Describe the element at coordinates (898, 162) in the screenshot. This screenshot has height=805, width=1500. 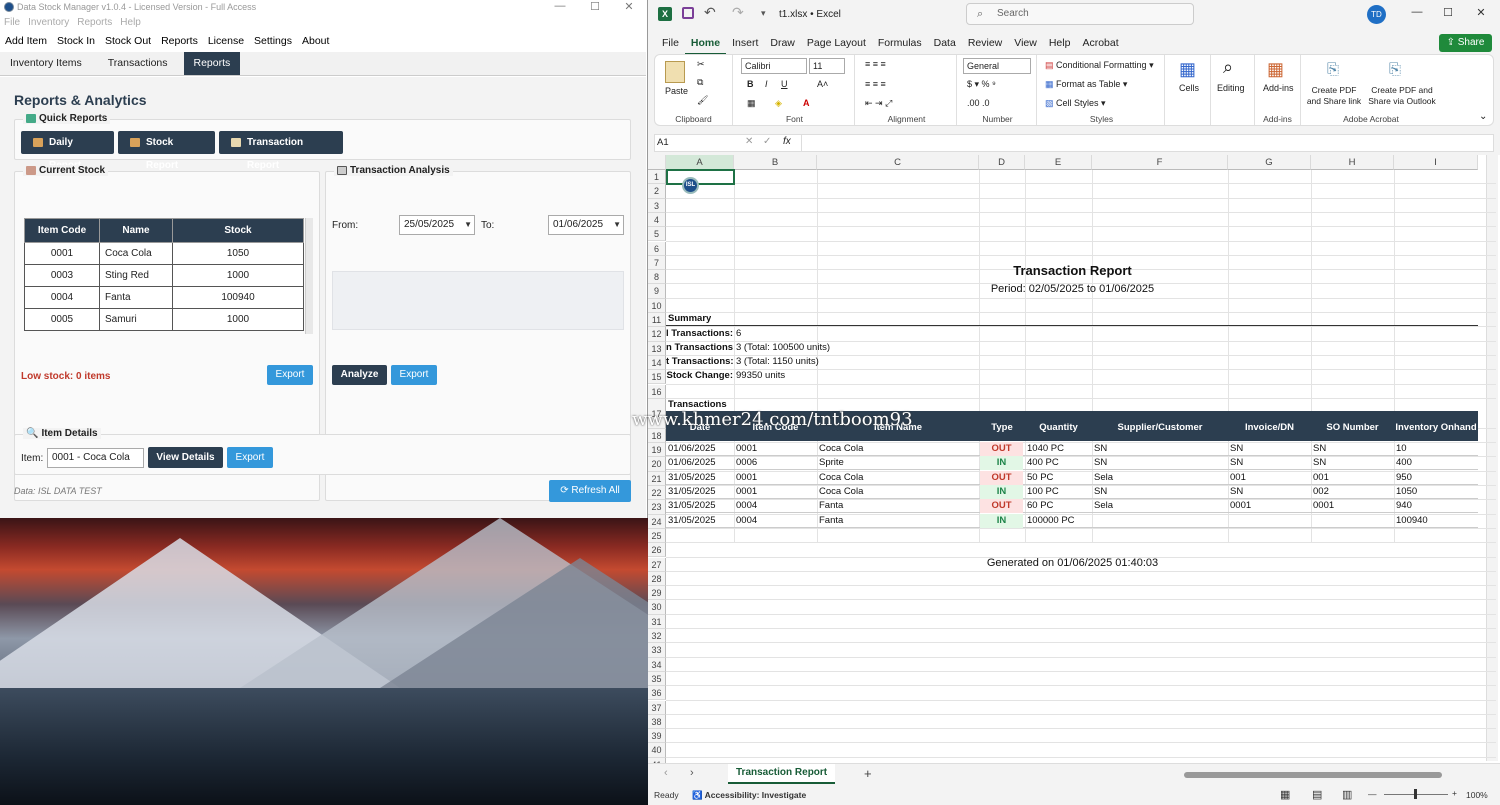
I see `col-header-c: C` at that location.